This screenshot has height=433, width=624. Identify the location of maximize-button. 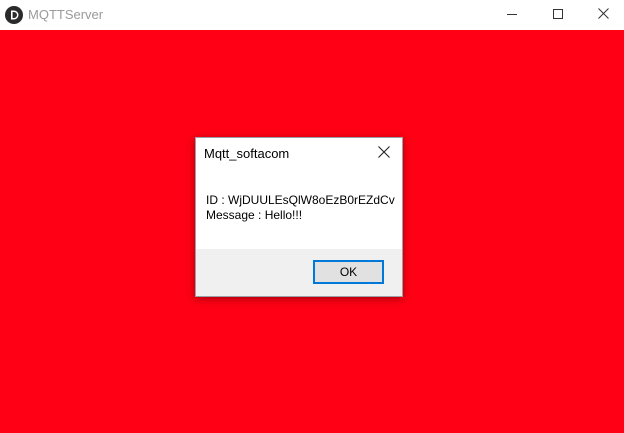
(558, 15).